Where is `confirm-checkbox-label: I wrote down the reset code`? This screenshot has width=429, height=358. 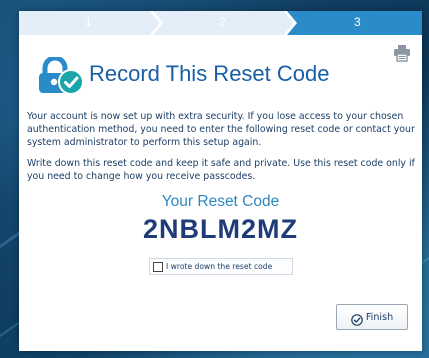
confirm-checkbox-label: I wrote down the reset code is located at coordinates (219, 266).